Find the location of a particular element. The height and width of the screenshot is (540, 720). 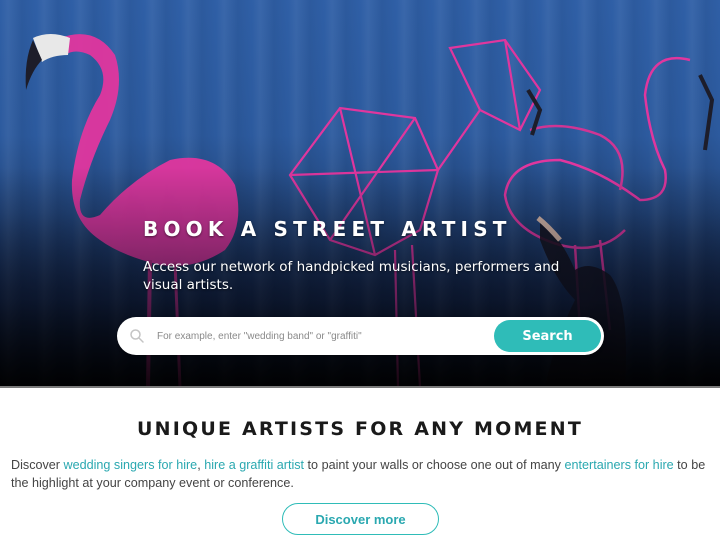

hero-title: BOOK A STREET ARTIST is located at coordinates (327, 229).